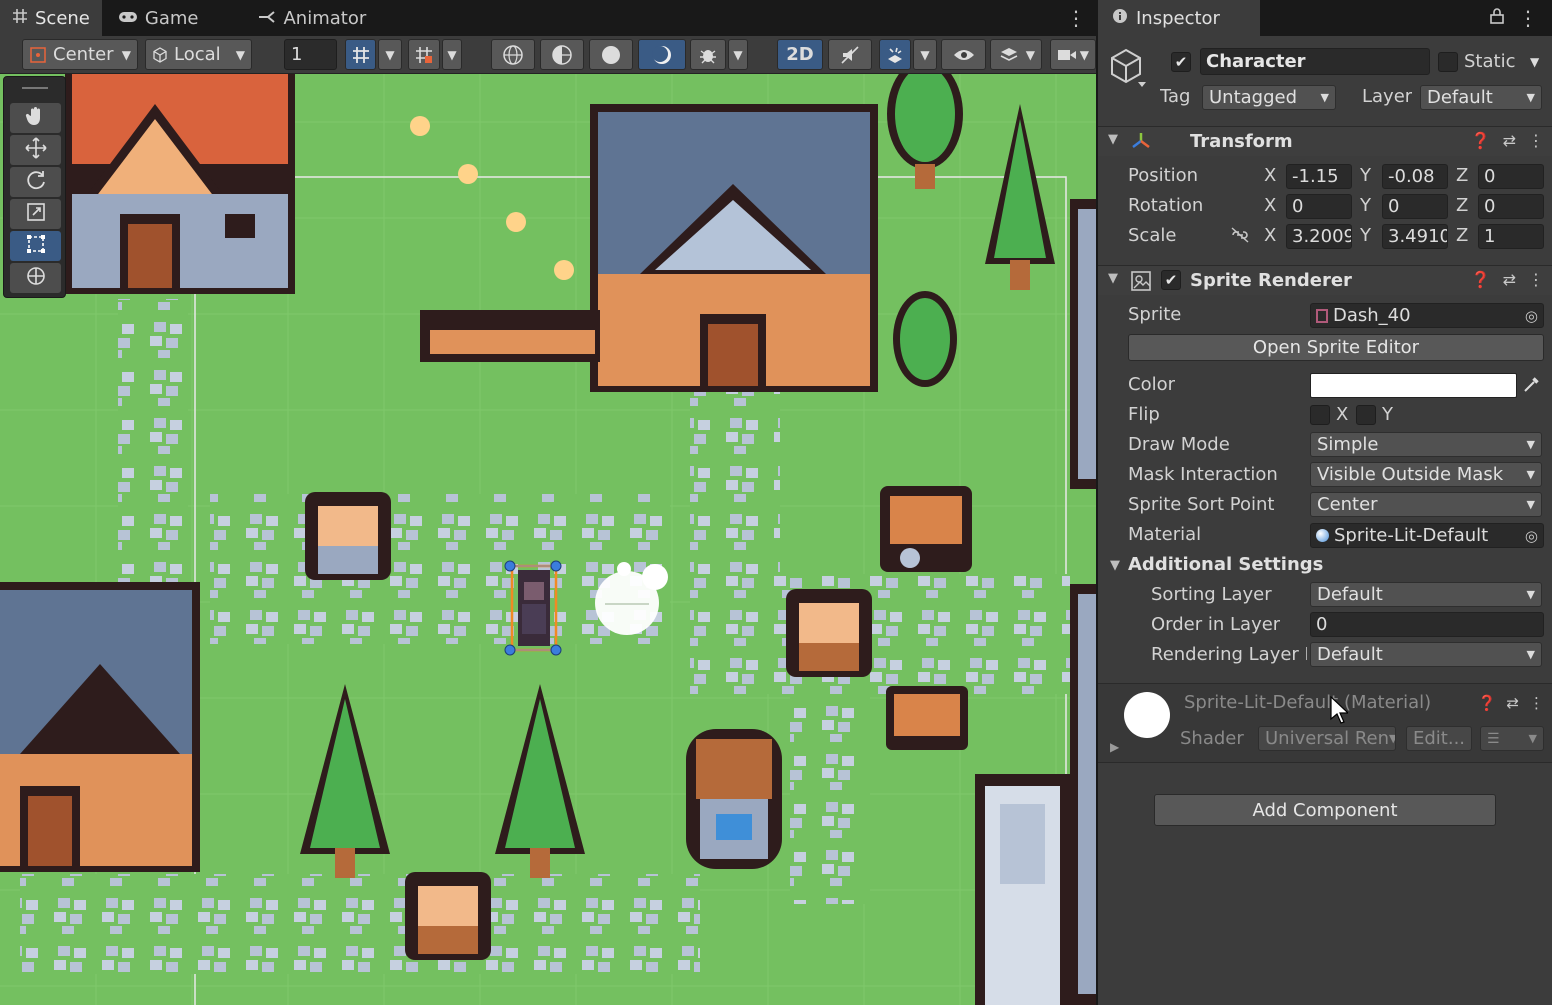 The width and height of the screenshot is (1552, 1005). Describe the element at coordinates (158, 18) in the screenshot. I see `tab-game: Game` at that location.